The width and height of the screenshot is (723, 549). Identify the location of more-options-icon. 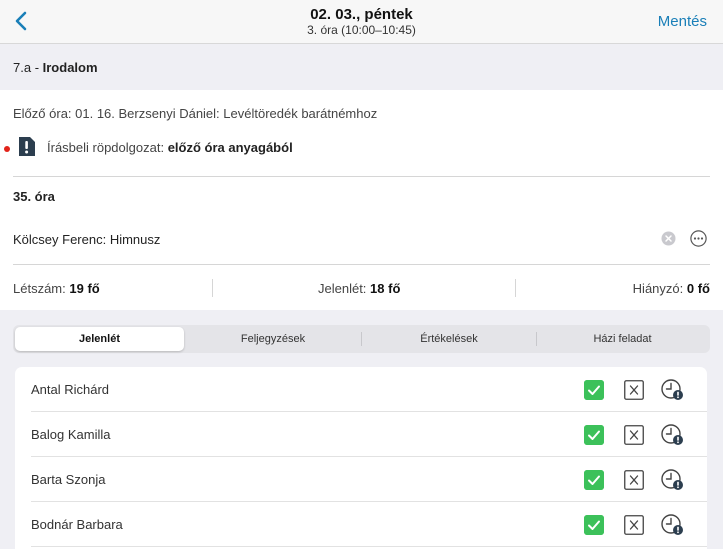
(698, 238).